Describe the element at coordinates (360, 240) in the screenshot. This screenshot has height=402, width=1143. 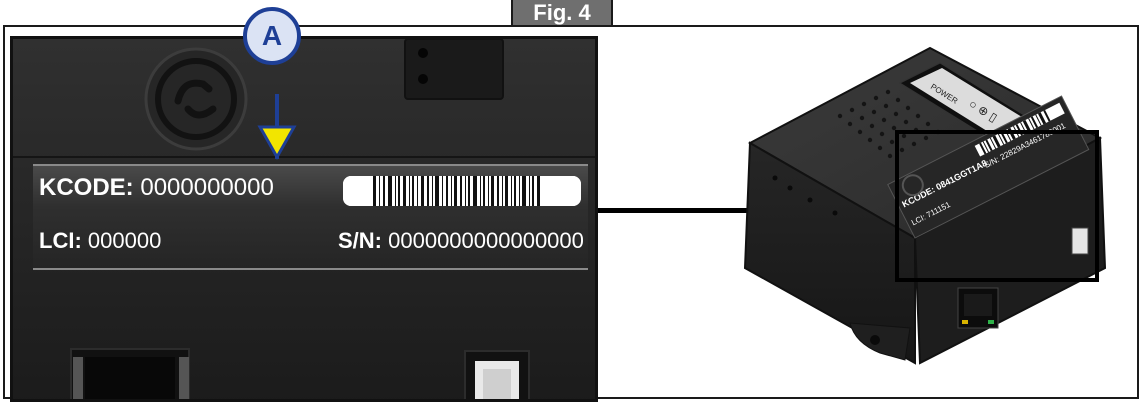
I see `sn-label: S/N:` at that location.